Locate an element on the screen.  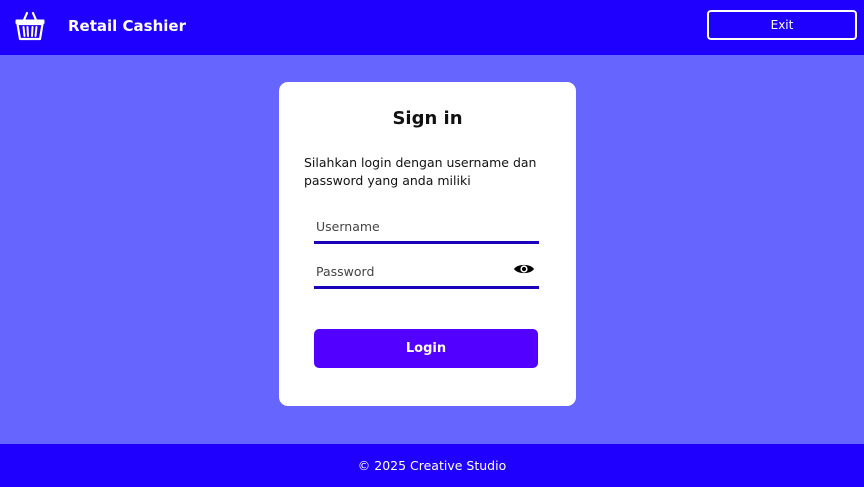
top-bar: Retail Cashier Exit is located at coordinates (432, 27).